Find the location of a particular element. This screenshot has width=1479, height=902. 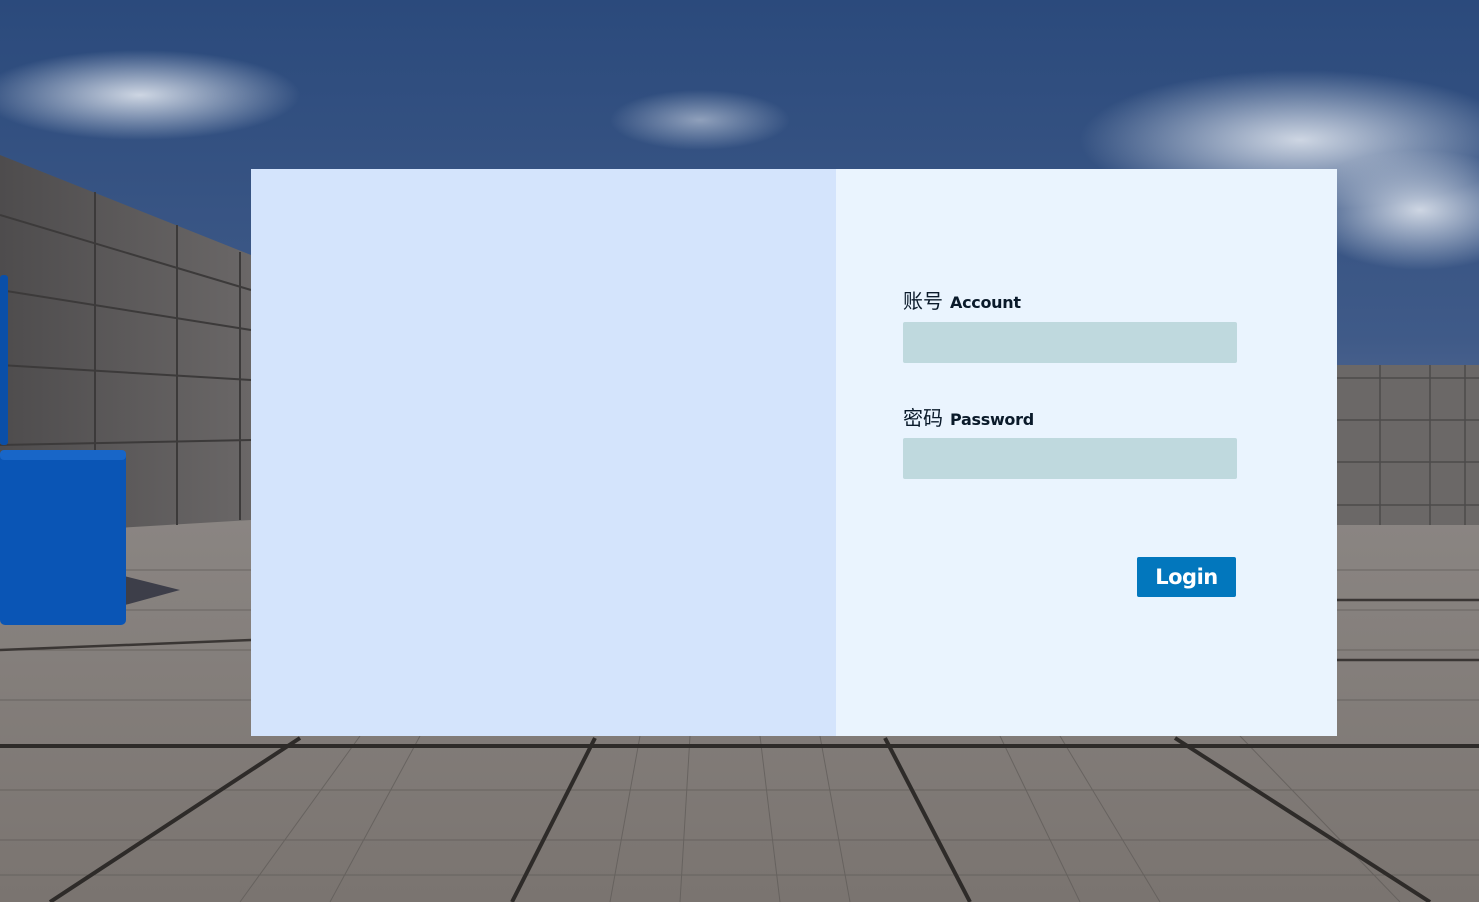

password-label-en: Password is located at coordinates (992, 419).